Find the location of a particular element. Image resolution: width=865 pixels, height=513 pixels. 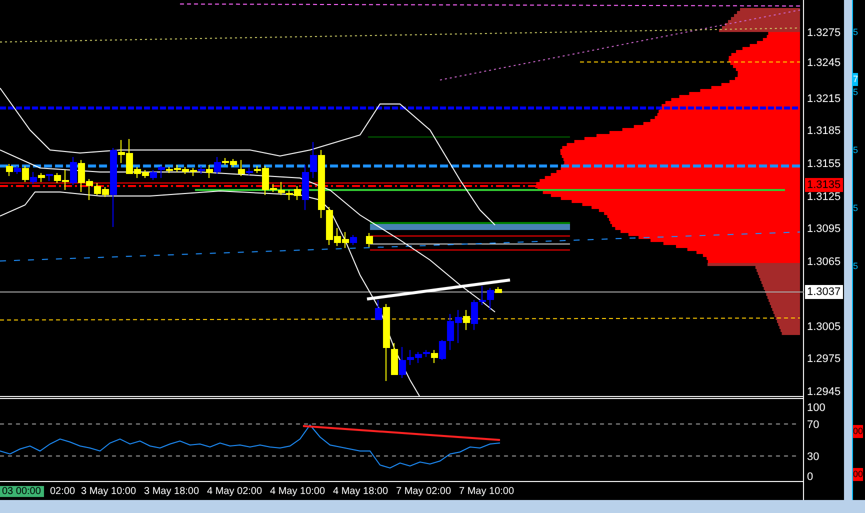

price-label: 1.3005 is located at coordinates (824, 327).